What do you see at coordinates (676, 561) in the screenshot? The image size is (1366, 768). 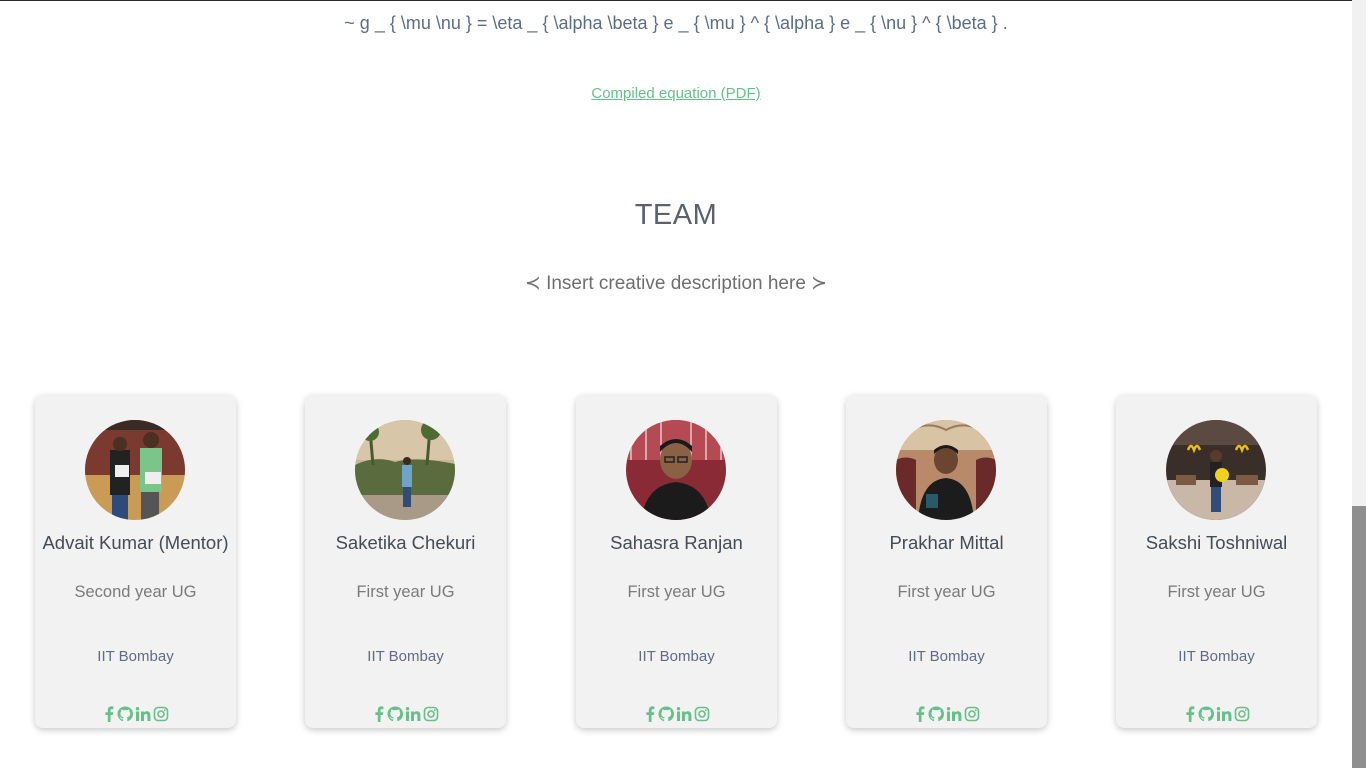 I see `team-member-card: Sahasra Ranjan First year UG IIT Bombay` at bounding box center [676, 561].